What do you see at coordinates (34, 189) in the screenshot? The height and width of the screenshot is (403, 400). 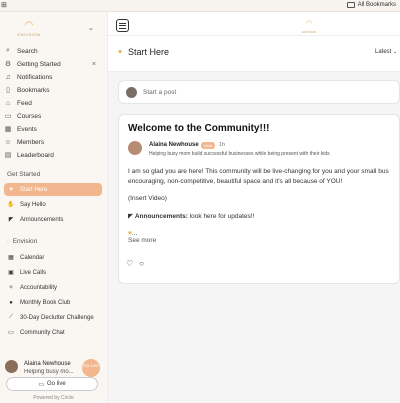 I see `space-item-label: Start Here` at bounding box center [34, 189].